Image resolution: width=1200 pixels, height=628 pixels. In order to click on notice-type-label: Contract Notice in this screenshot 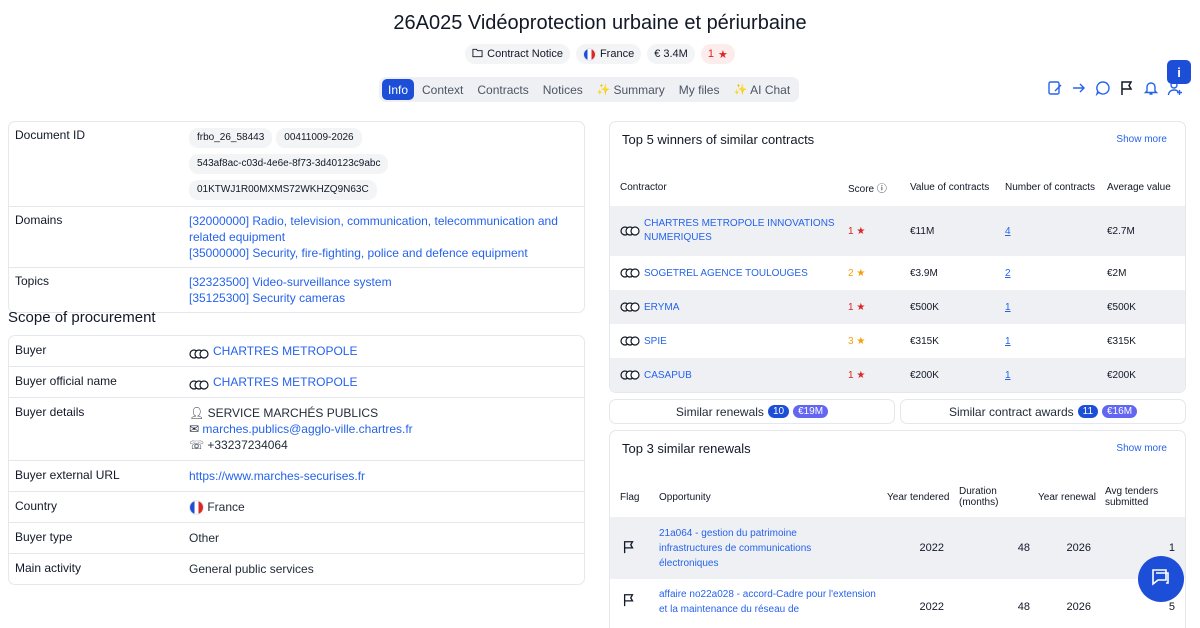, I will do `click(525, 54)`.